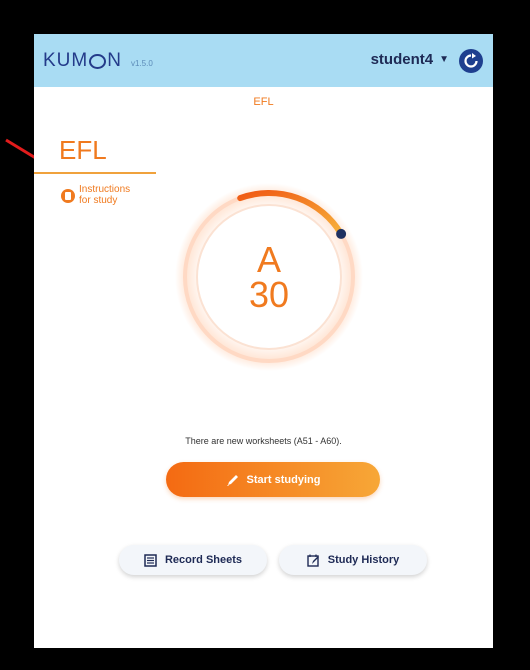 This screenshot has width=530, height=670. I want to click on subject-heading: EFL, so click(263, 102).